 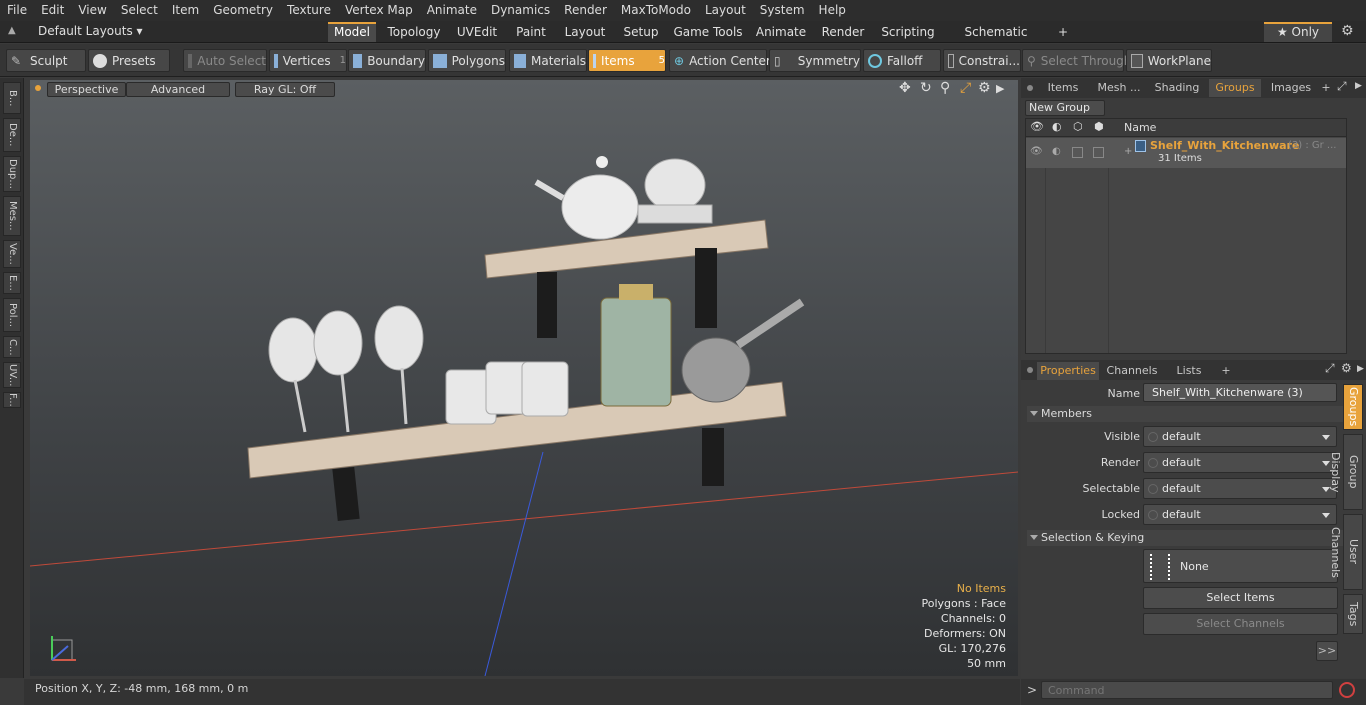 I want to click on menu-item-texture: Texture, so click(x=309, y=10).